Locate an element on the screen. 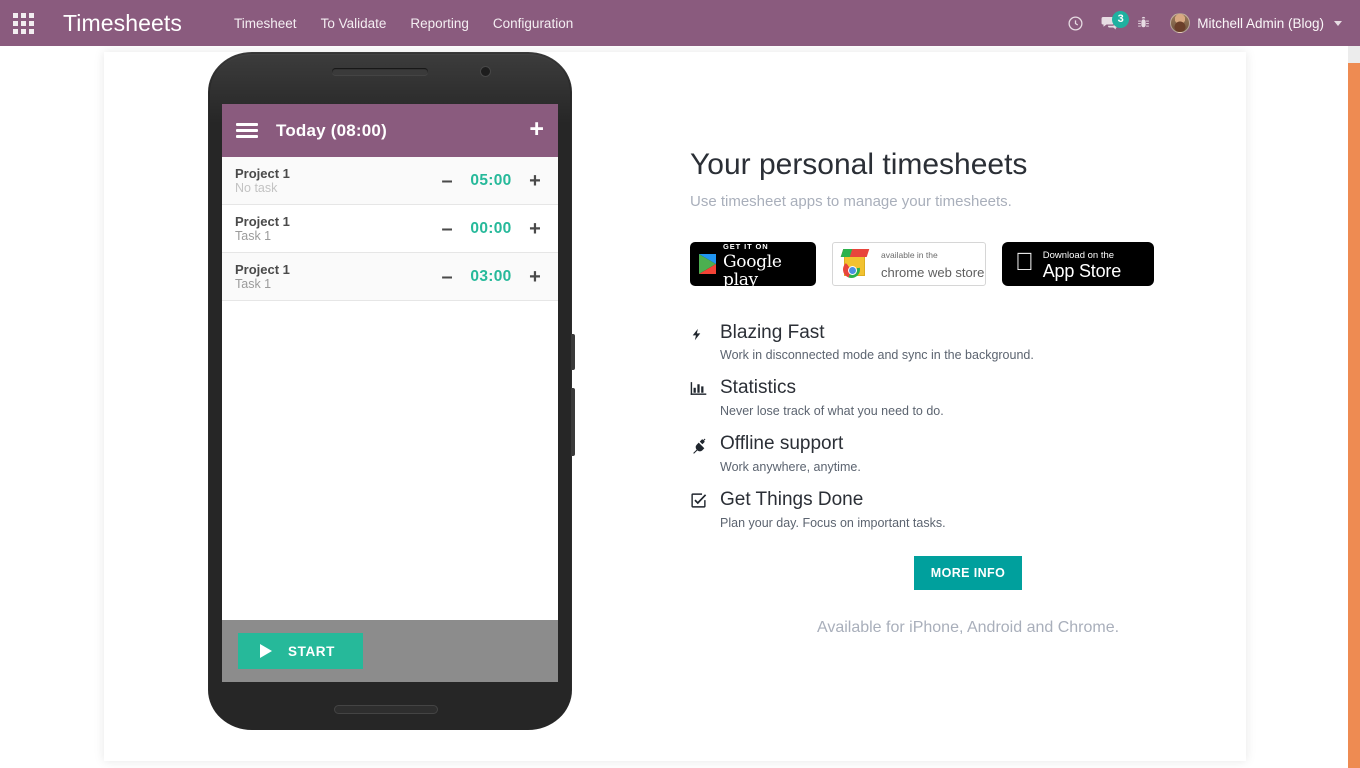 The image size is (1360, 768). feature-title: Blazing Fast is located at coordinates (772, 332).